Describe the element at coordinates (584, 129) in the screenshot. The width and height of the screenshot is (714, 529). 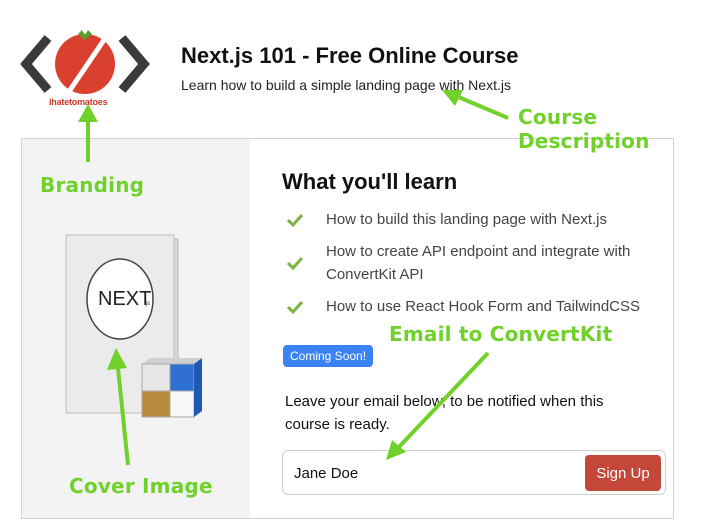
I see `annotation-course-description: Course Description` at that location.